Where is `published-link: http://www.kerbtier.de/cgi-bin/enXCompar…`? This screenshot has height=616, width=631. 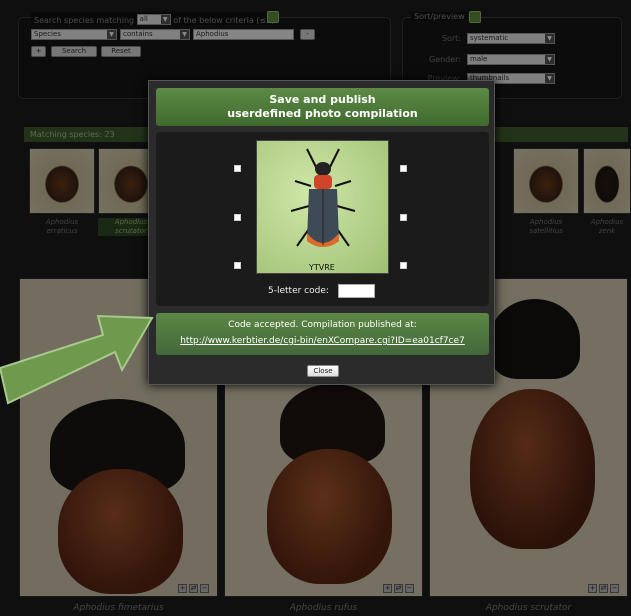
published-link: http://www.kerbtier.de/cgi-bin/enXCompar… is located at coordinates (322, 341).